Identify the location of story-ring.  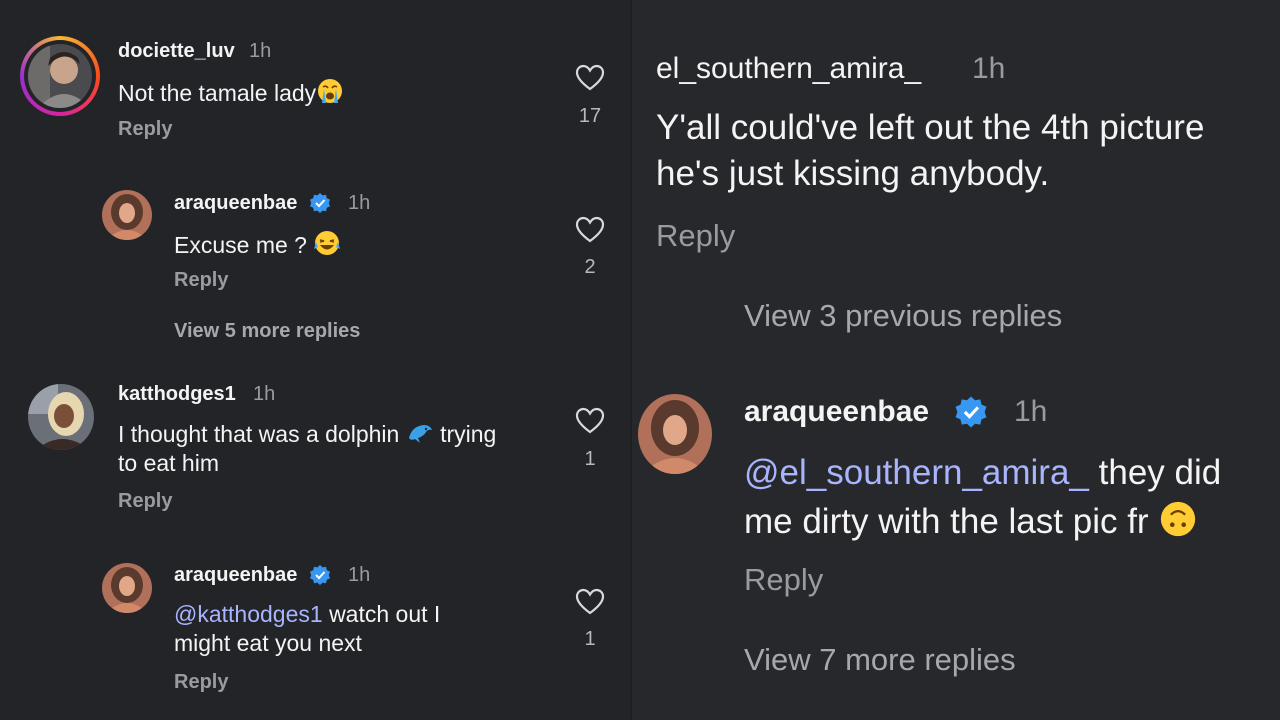
(60, 76).